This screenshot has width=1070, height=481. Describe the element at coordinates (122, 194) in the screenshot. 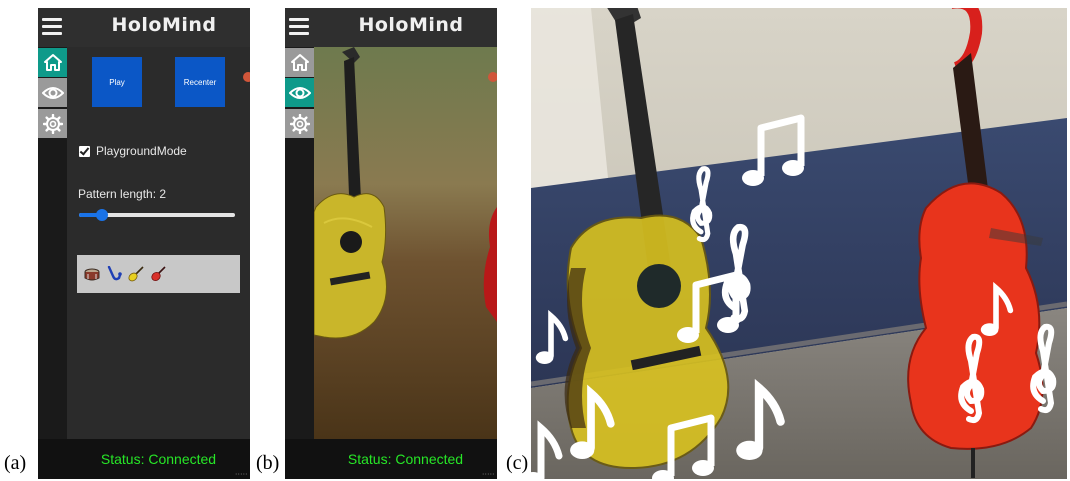

I see `pattern-length-label: Pattern length: 2` at that location.